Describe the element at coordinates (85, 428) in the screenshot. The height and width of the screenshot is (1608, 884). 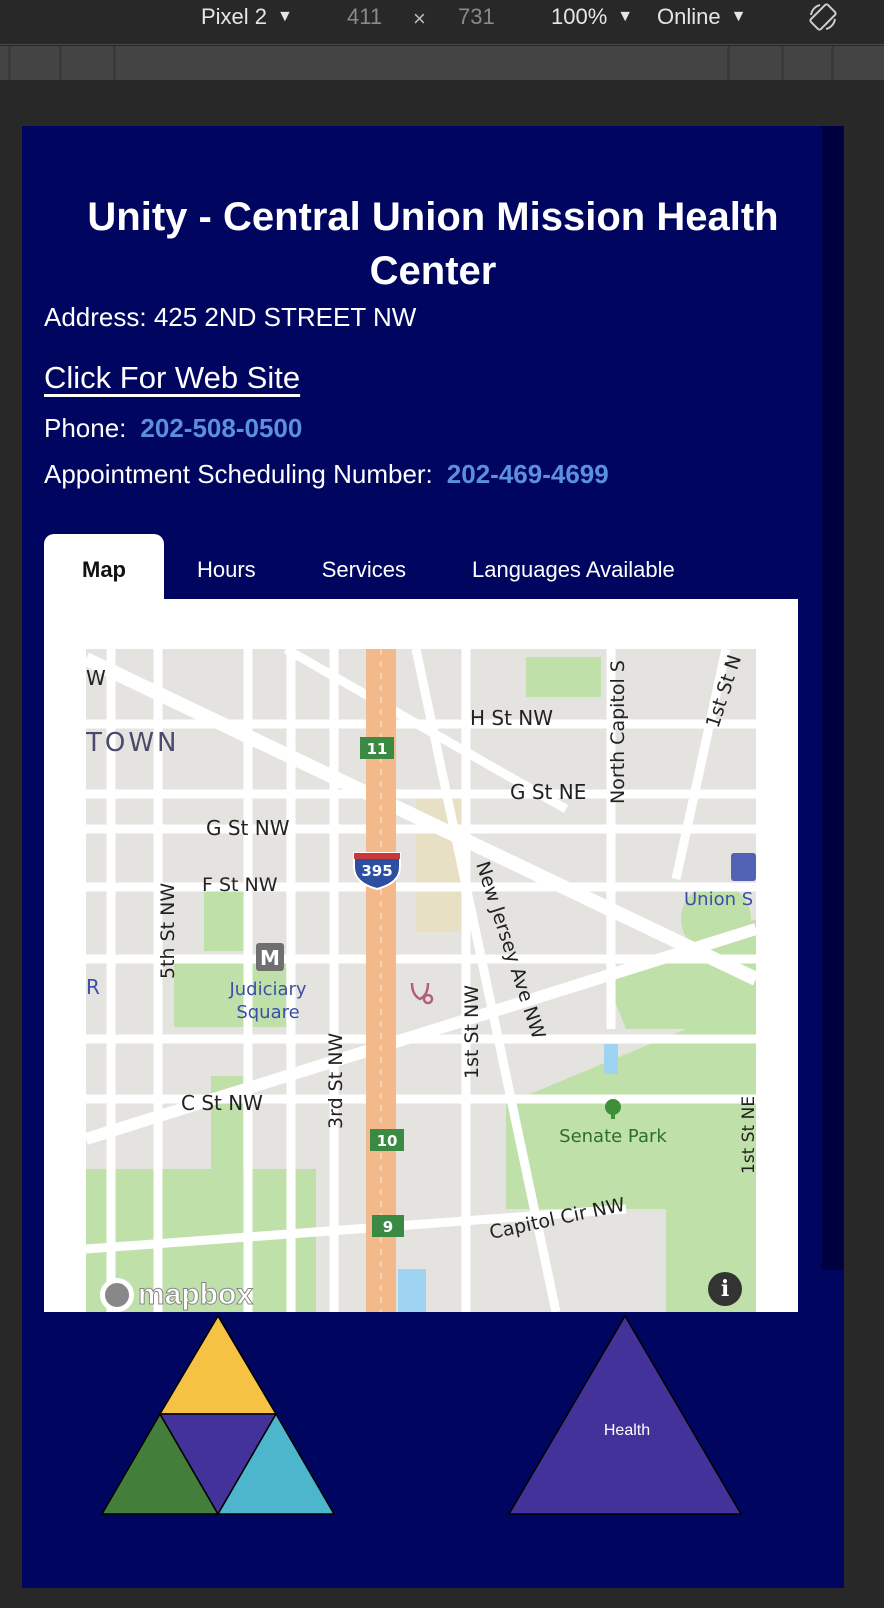
I see `phone-label: Phone:` at that location.